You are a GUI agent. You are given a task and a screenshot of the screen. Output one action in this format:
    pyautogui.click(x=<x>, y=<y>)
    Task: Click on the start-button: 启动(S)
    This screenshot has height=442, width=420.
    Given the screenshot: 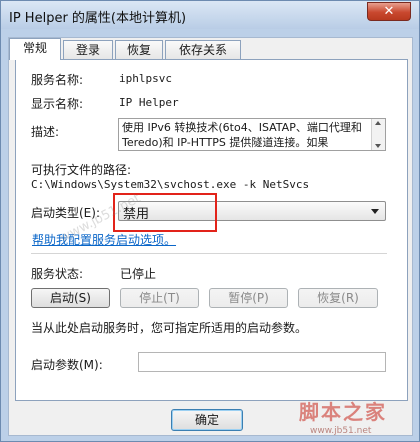 What is the action you would take?
    pyautogui.click(x=70, y=298)
    